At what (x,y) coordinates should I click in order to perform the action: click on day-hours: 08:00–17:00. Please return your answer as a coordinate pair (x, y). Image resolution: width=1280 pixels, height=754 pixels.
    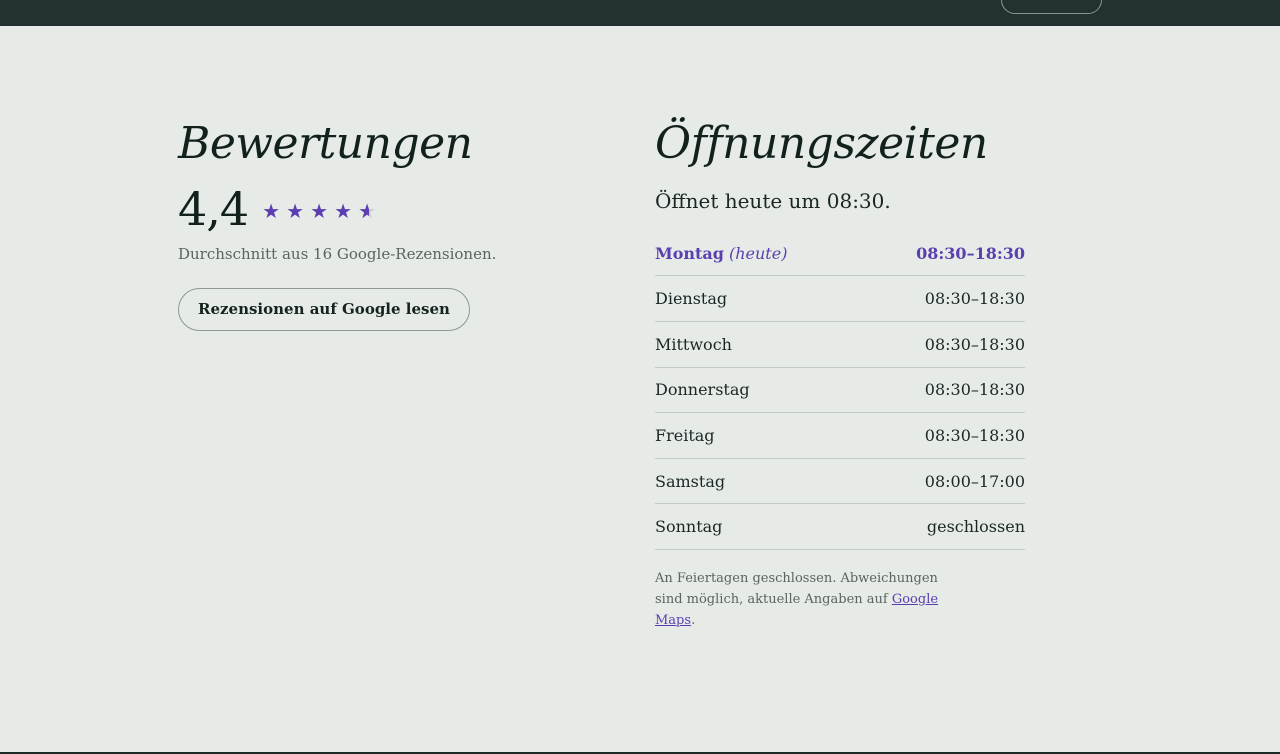
    Looking at the image, I should click on (974, 481).